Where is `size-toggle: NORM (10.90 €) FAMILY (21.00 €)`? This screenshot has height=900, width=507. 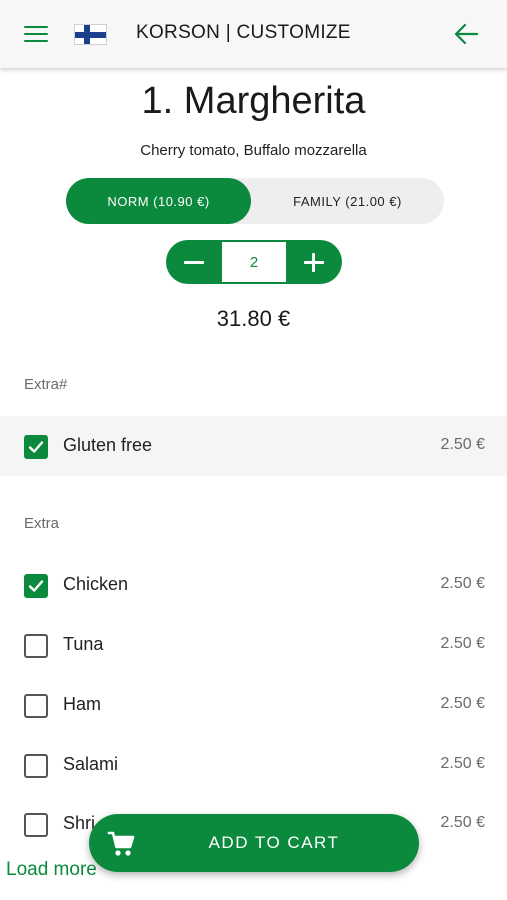
size-toggle: NORM (10.90 €) FAMILY (21.00 €) is located at coordinates (255, 201).